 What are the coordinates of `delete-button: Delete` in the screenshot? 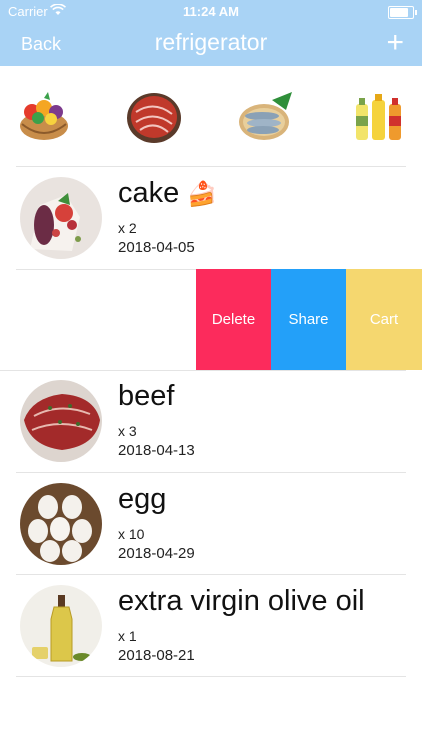 It's located at (233, 319).